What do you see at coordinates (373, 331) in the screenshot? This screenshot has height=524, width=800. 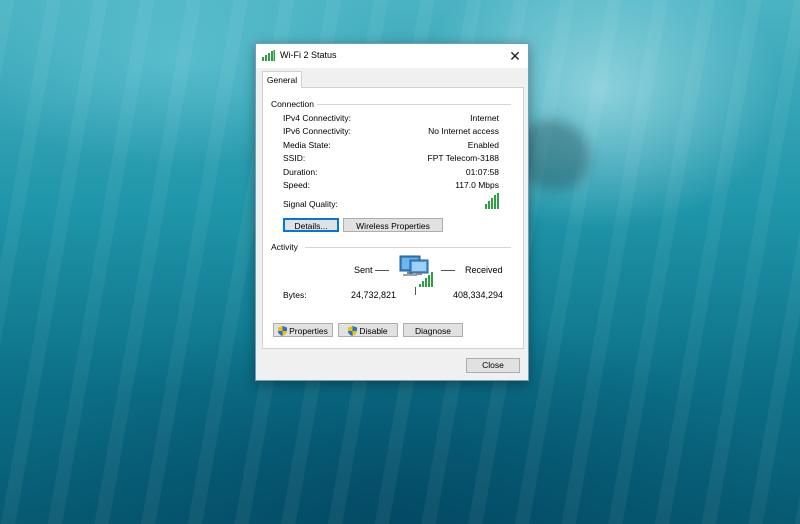 I see `disable-button-label: Disable` at bounding box center [373, 331].